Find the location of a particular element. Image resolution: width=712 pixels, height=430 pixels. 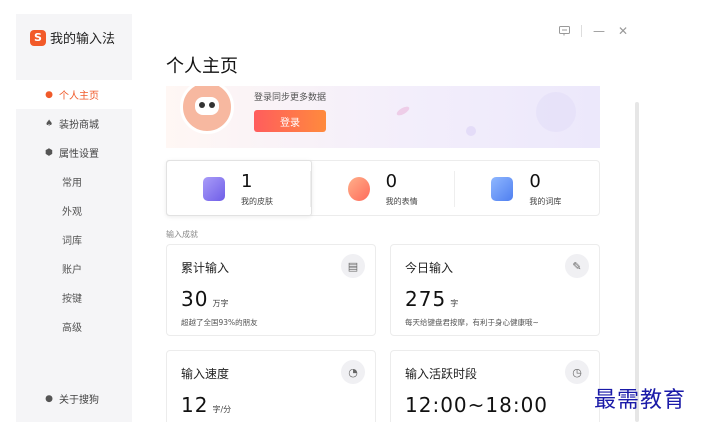

card-value: 275 字 is located at coordinates (431, 299).